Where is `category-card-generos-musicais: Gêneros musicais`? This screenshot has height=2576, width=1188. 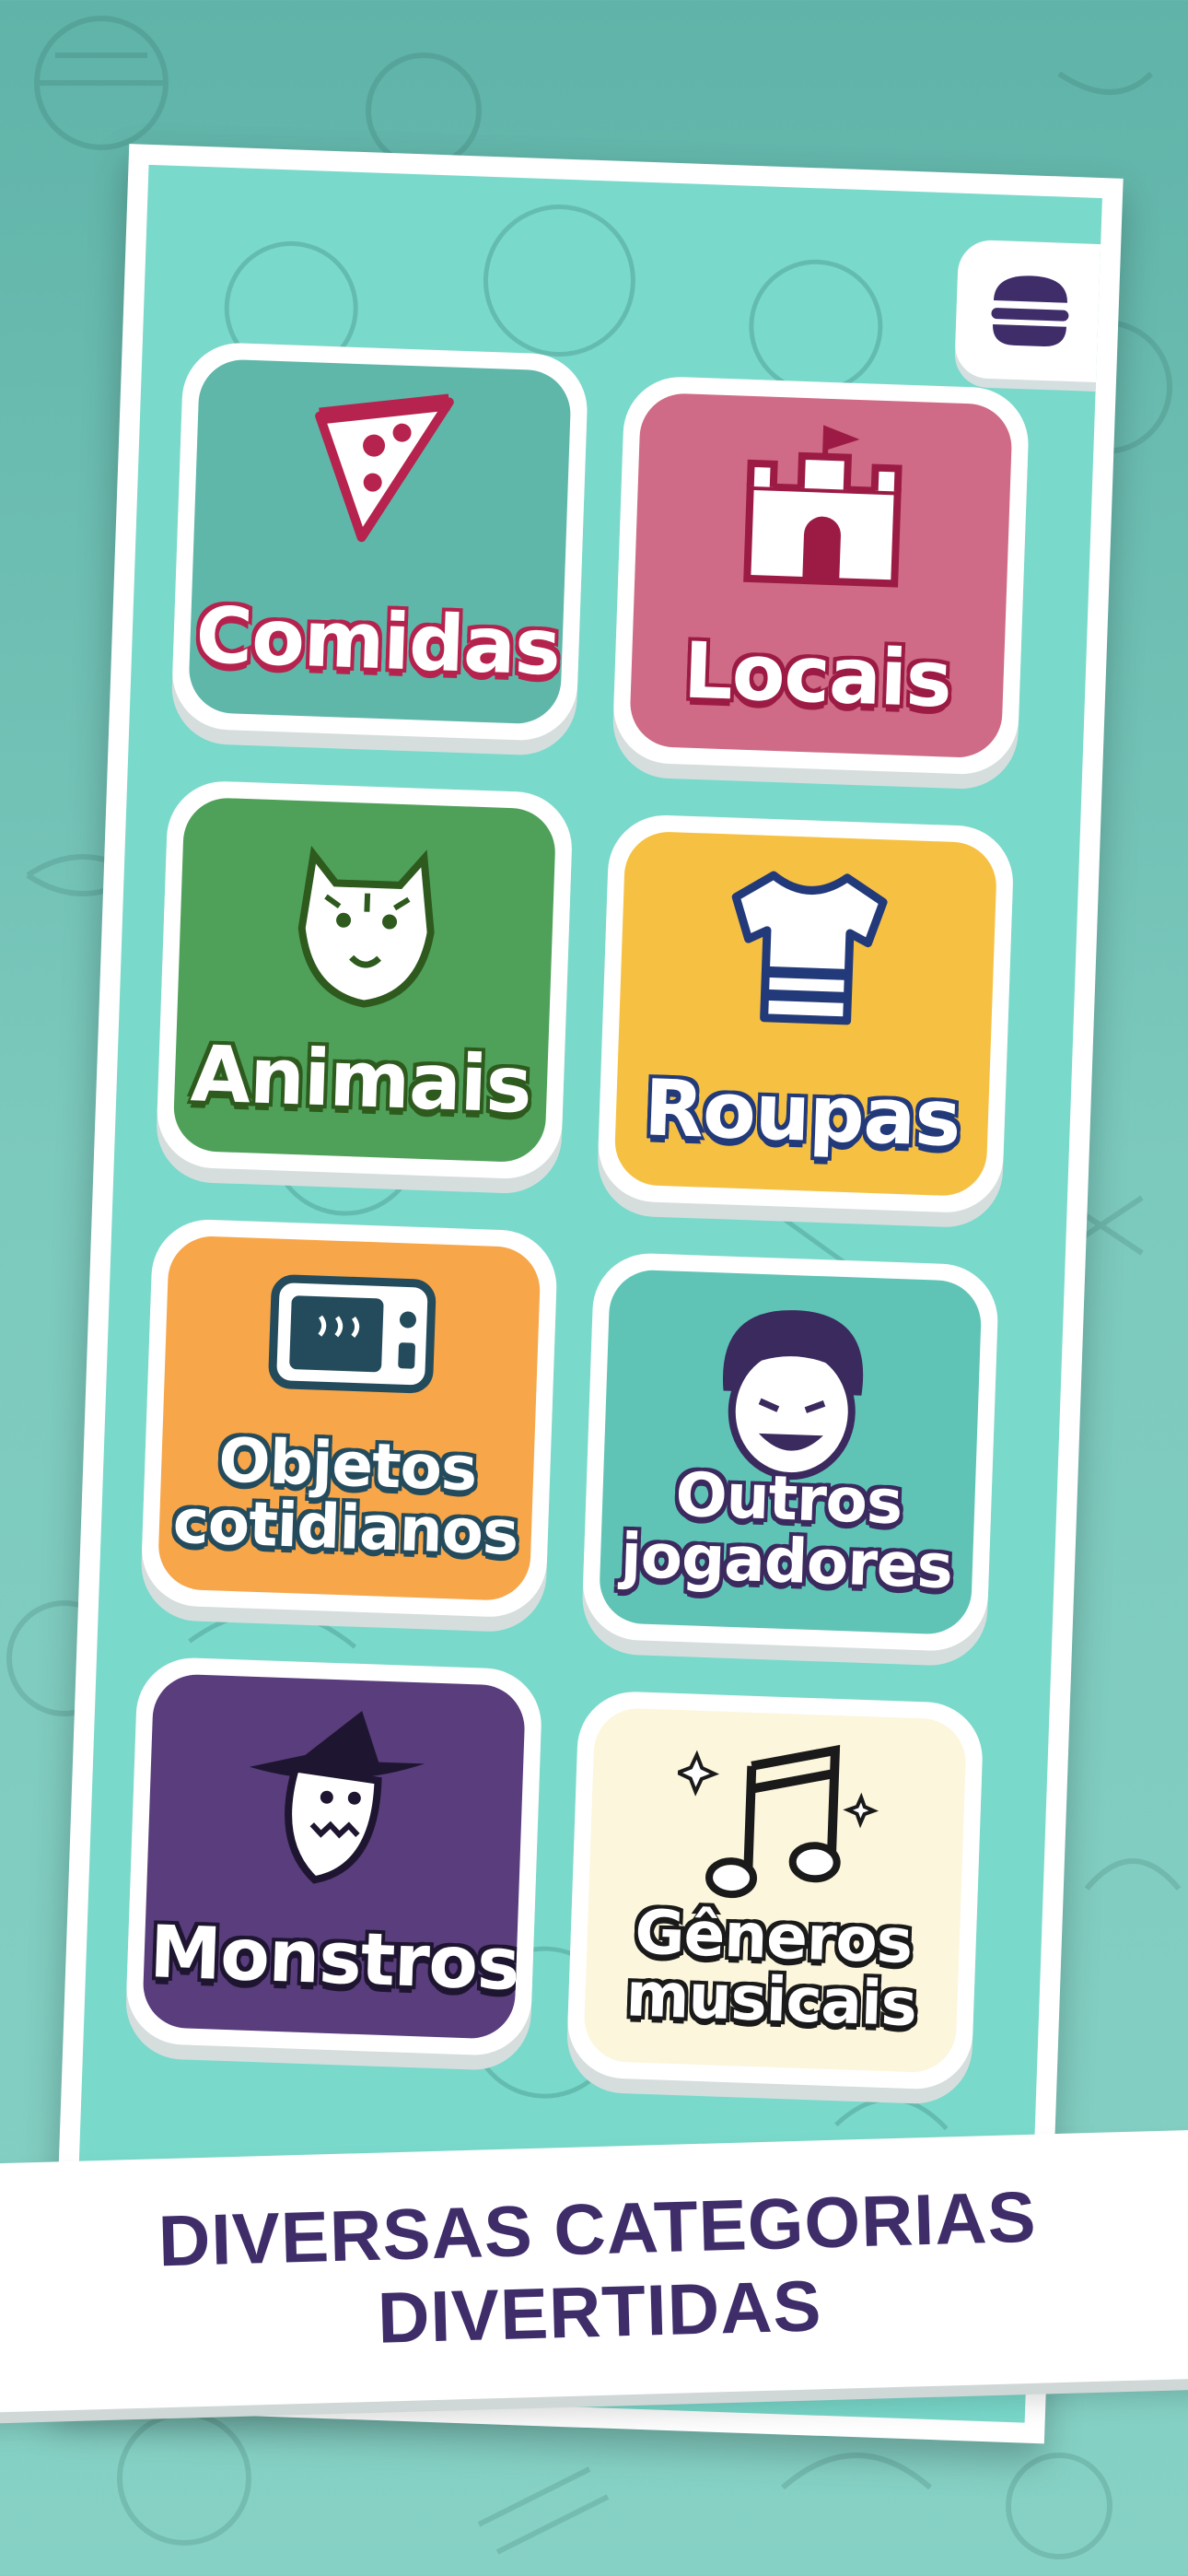 category-card-generos-musicais: Gêneros musicais is located at coordinates (774, 1891).